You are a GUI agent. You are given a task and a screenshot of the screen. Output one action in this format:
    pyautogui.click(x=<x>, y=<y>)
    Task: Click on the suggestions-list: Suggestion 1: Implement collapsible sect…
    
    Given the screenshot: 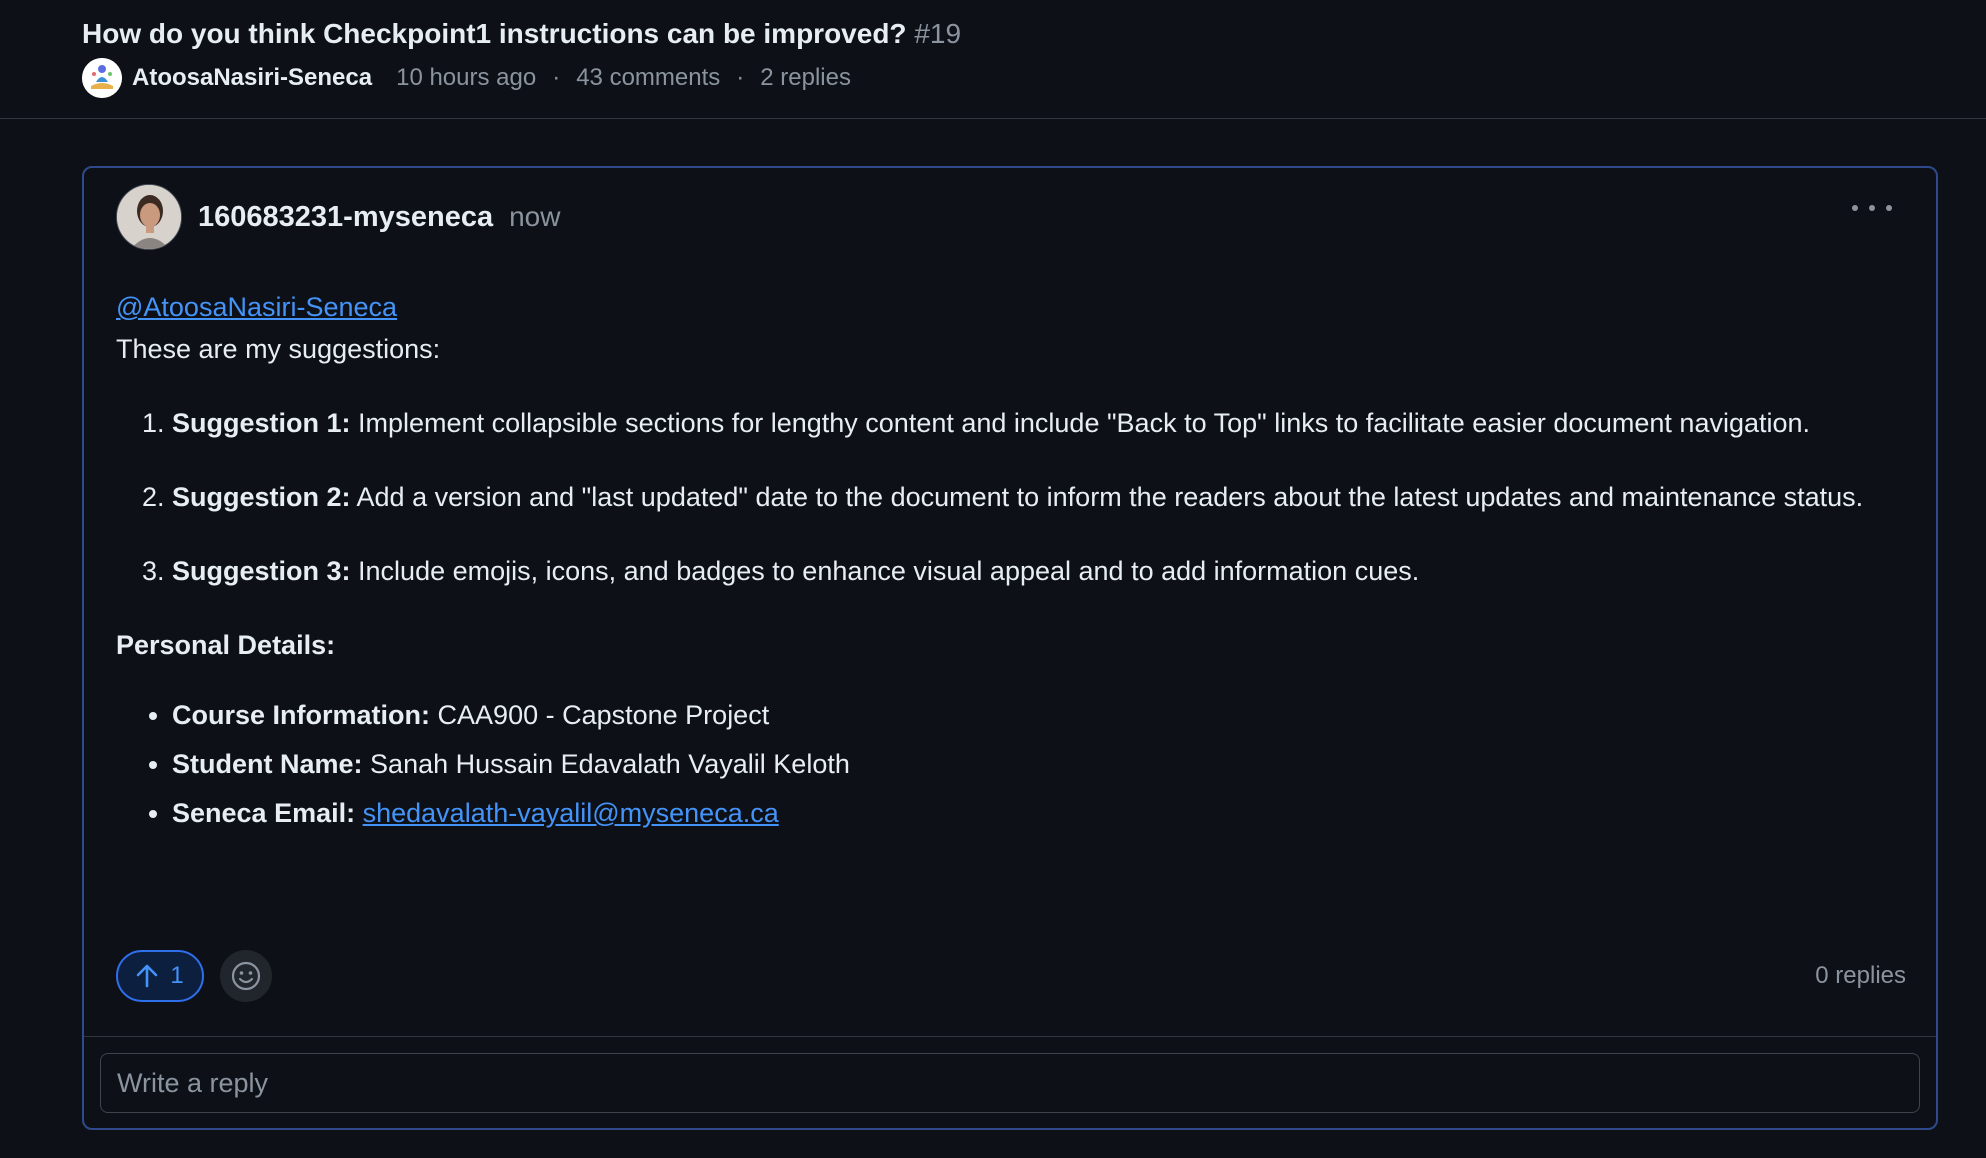 What is the action you would take?
    pyautogui.click(x=1011, y=497)
    